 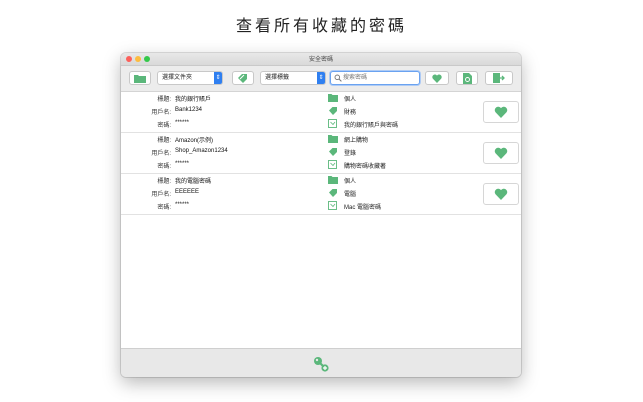 What do you see at coordinates (350, 195) in the screenshot?
I see `entry-tag: 電腦` at bounding box center [350, 195].